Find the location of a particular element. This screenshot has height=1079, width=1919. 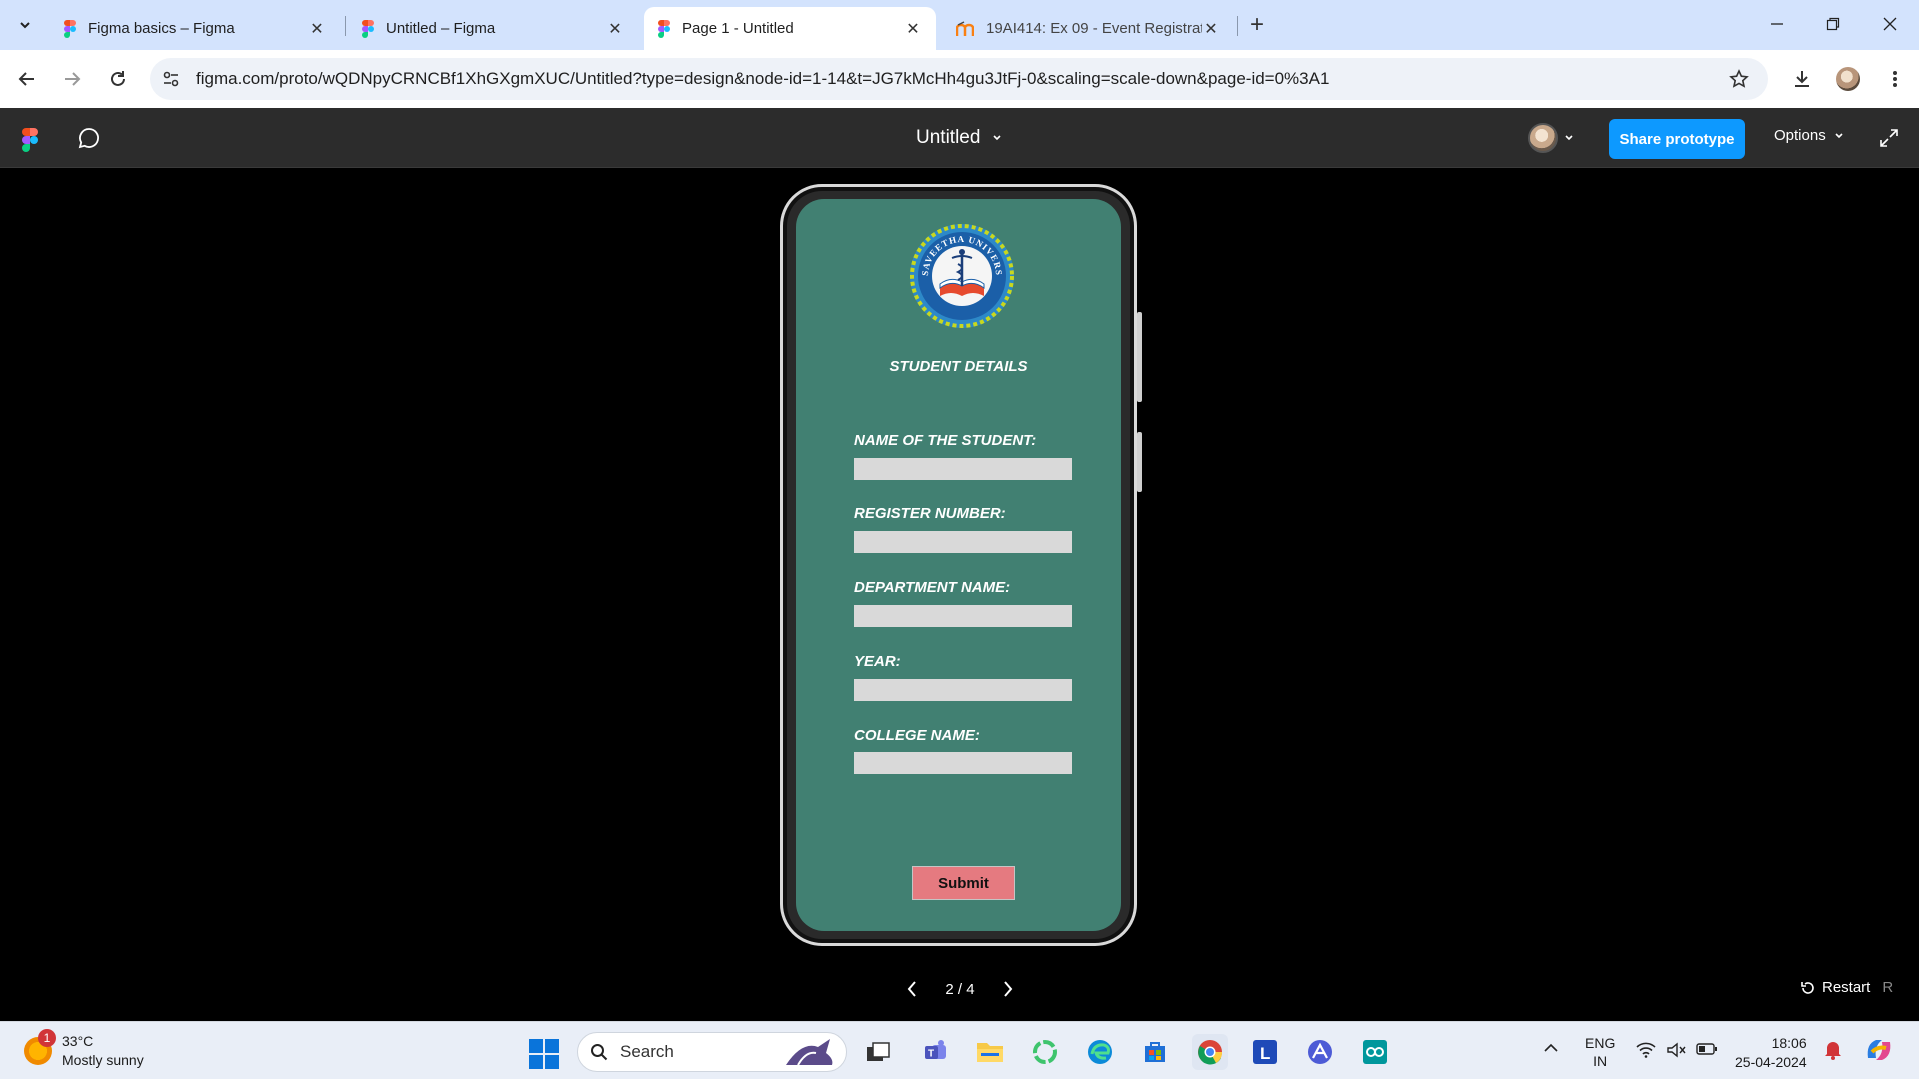

microsoft-store-icon is located at coordinates (1155, 1052).